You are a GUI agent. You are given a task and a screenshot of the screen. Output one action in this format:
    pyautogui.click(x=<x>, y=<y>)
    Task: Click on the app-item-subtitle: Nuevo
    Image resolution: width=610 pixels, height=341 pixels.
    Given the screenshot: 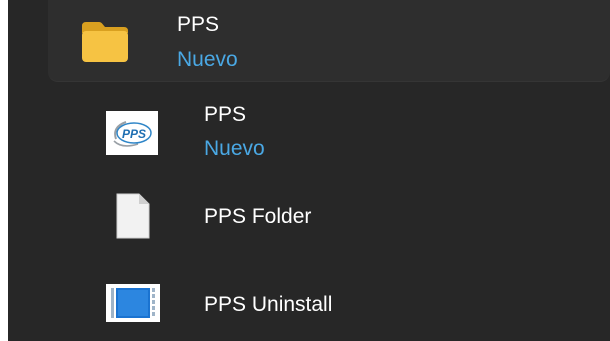 What is the action you would take?
    pyautogui.click(x=234, y=148)
    